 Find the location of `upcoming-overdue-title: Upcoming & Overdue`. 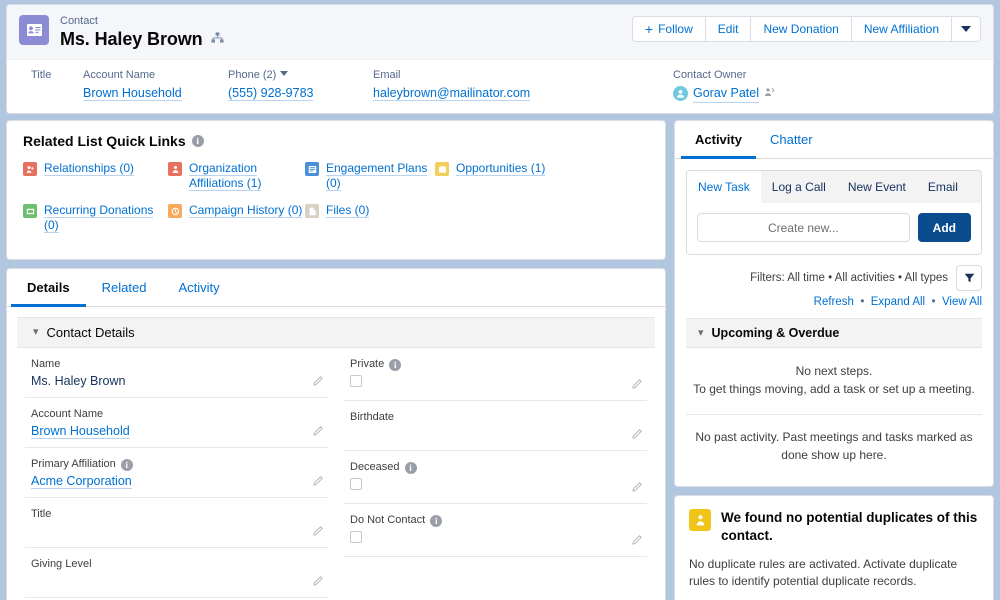

upcoming-overdue-title: Upcoming & Overdue is located at coordinates (775, 333).